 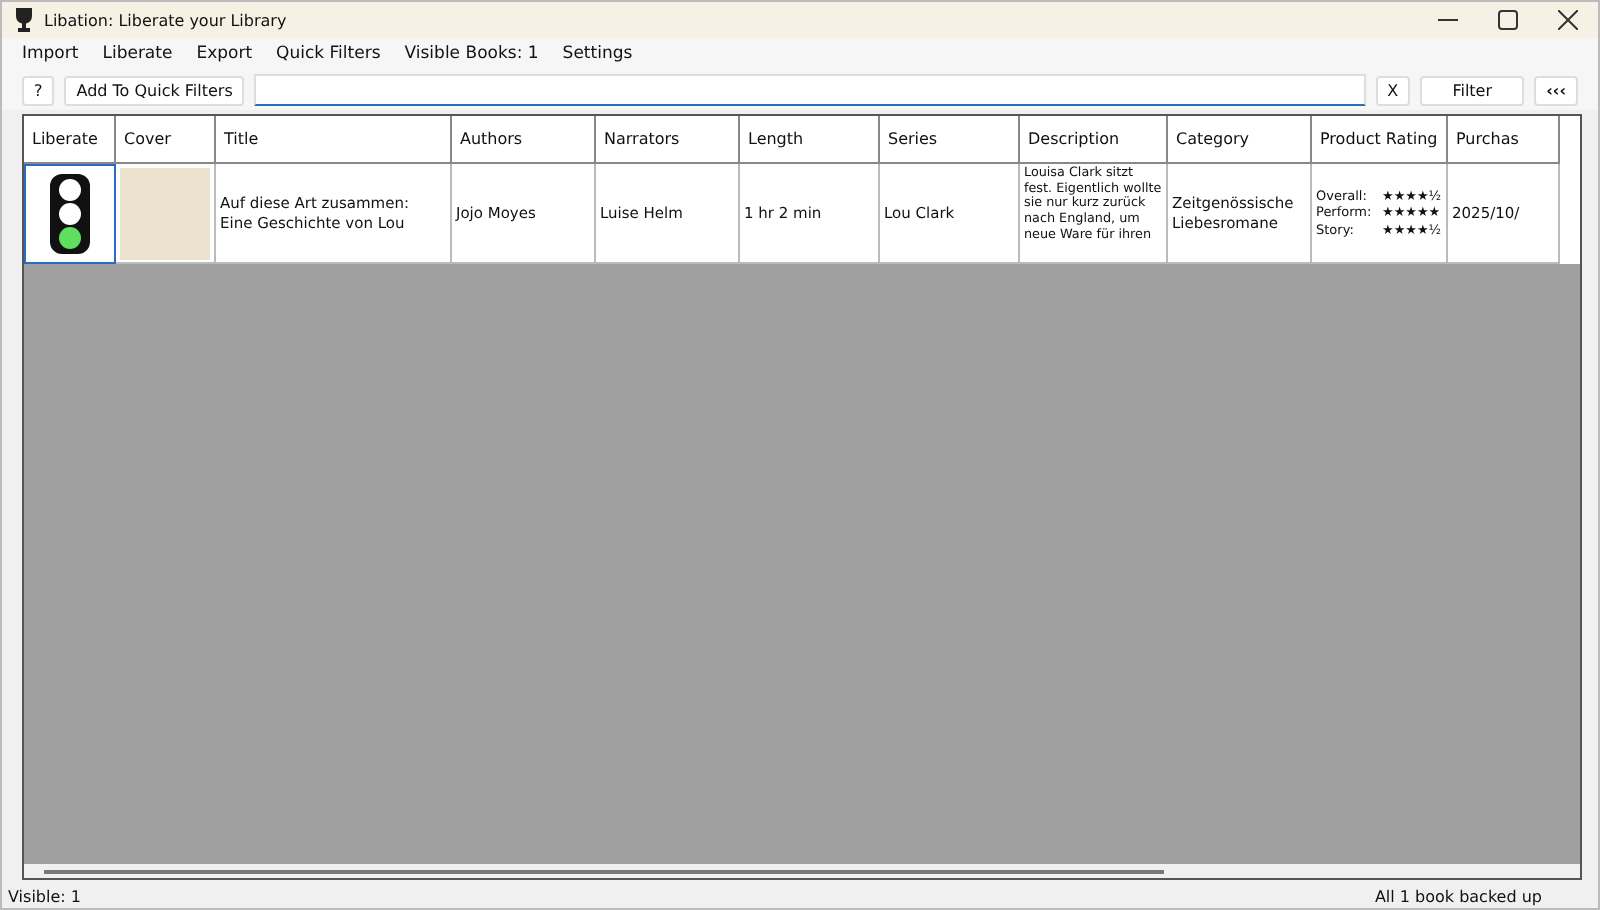 What do you see at coordinates (1393, 90) in the screenshot?
I see `clear-button: X` at bounding box center [1393, 90].